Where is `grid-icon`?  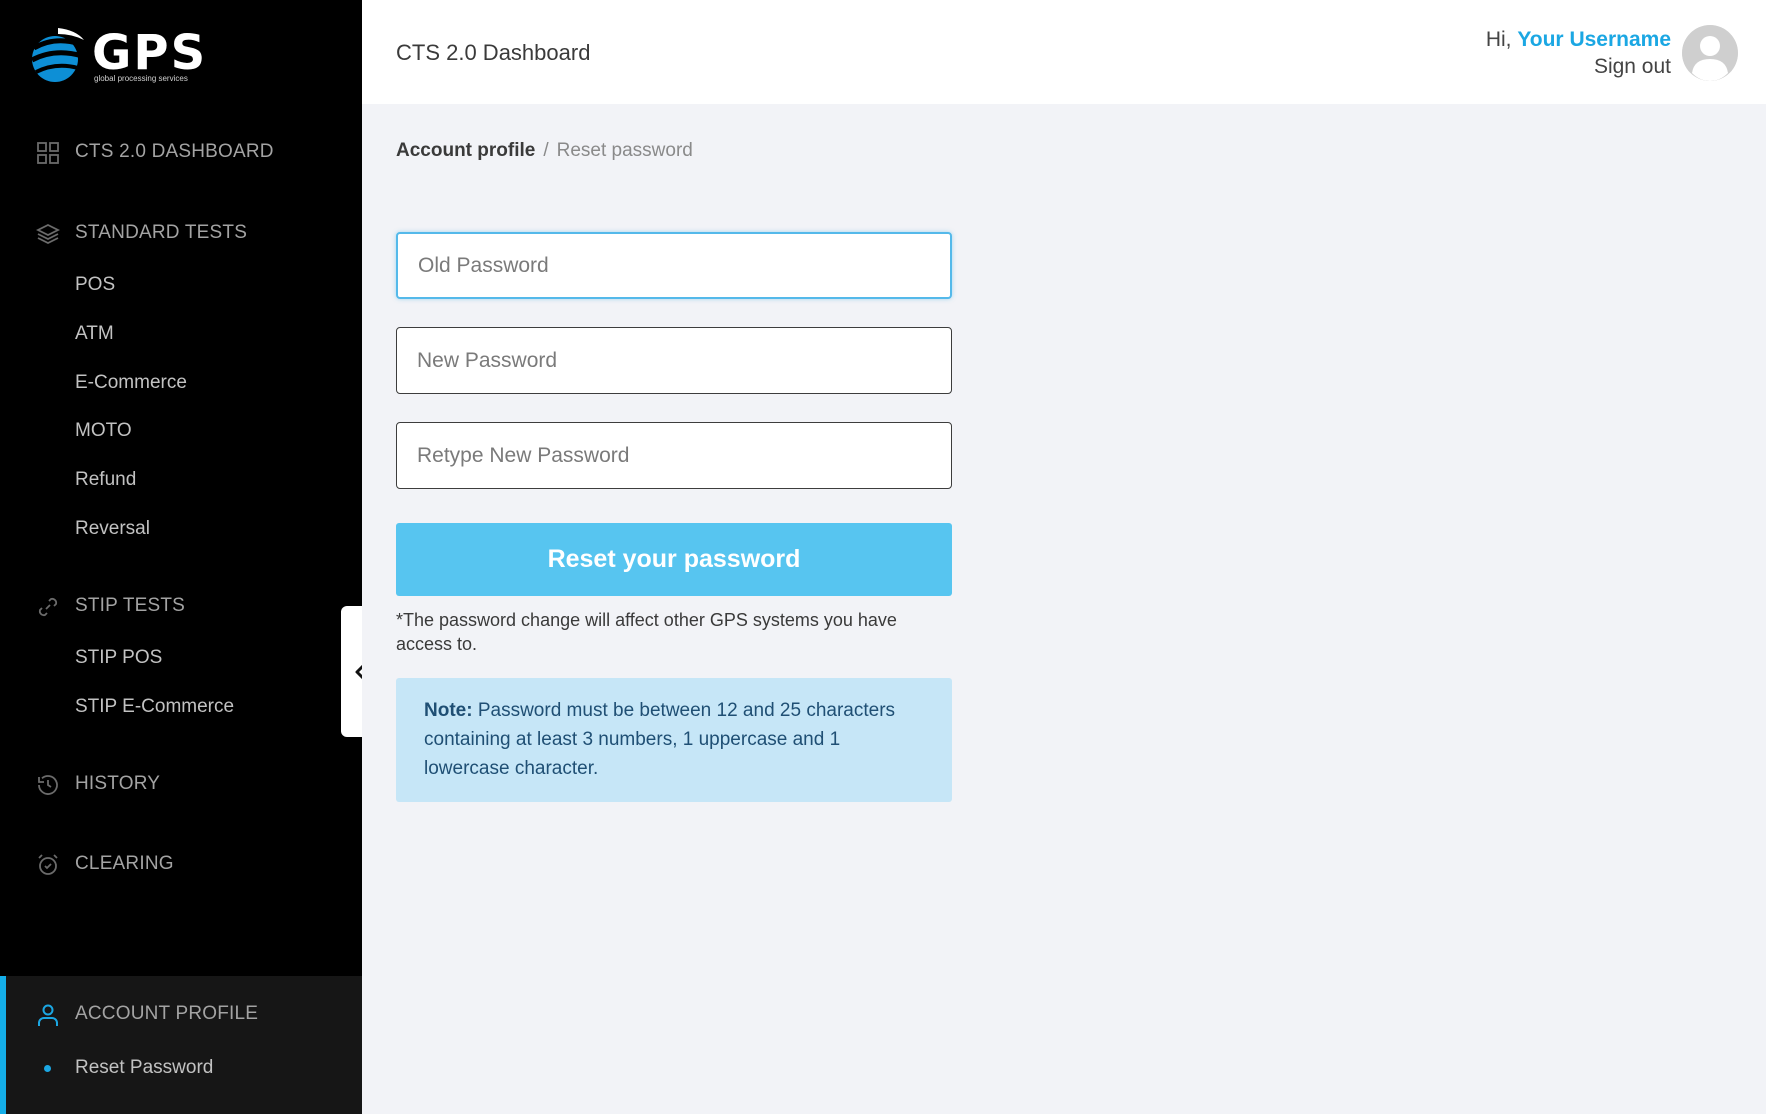
grid-icon is located at coordinates (48, 153).